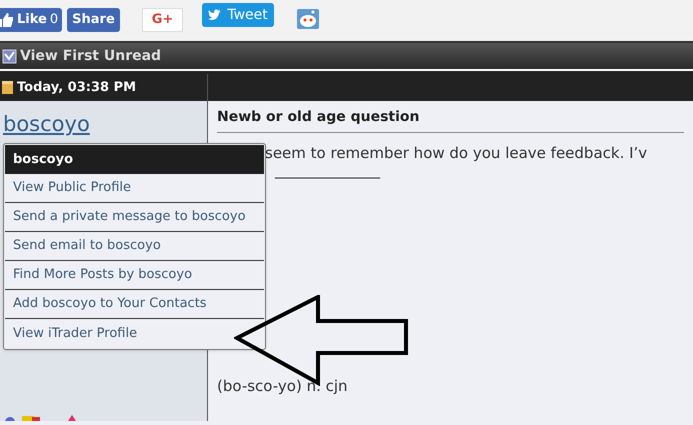  What do you see at coordinates (134, 333) in the screenshot?
I see `menu-item: View iTrader Profile` at bounding box center [134, 333].